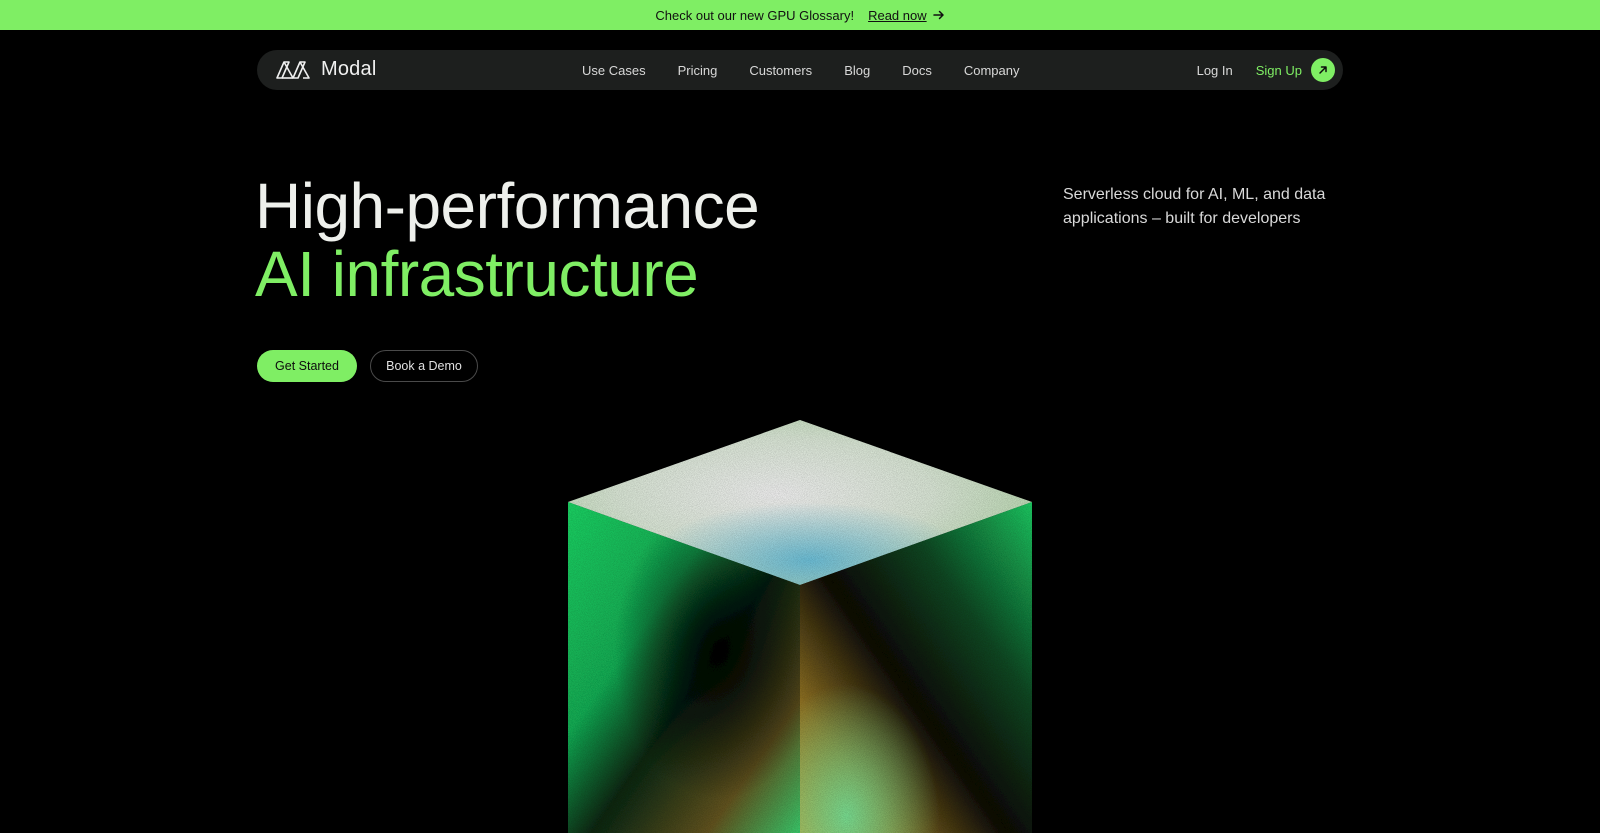 This screenshot has width=1600, height=833. Describe the element at coordinates (992, 70) in the screenshot. I see `nav-link-company: Company` at that location.